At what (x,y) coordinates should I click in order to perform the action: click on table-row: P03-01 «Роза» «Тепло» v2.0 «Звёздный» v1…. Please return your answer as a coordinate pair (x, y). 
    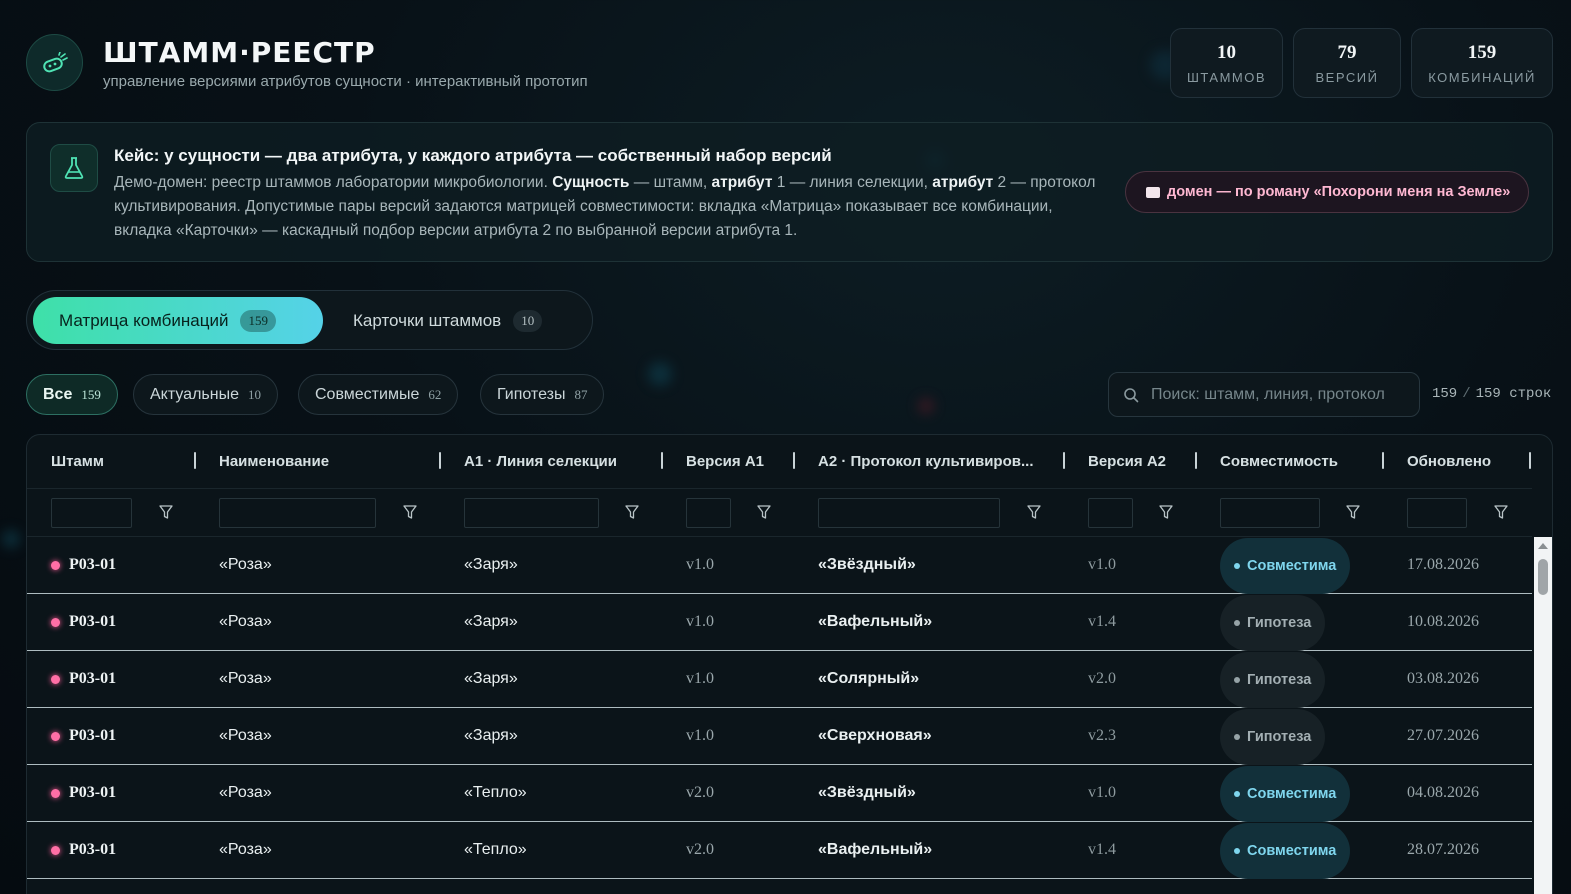
    Looking at the image, I should click on (779, 793).